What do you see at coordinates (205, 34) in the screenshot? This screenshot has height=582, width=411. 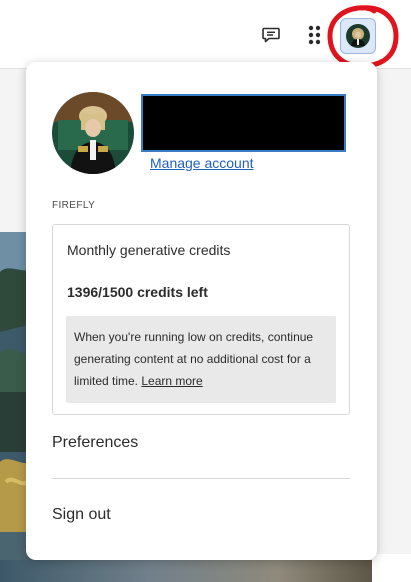 I see `top-header` at bounding box center [205, 34].